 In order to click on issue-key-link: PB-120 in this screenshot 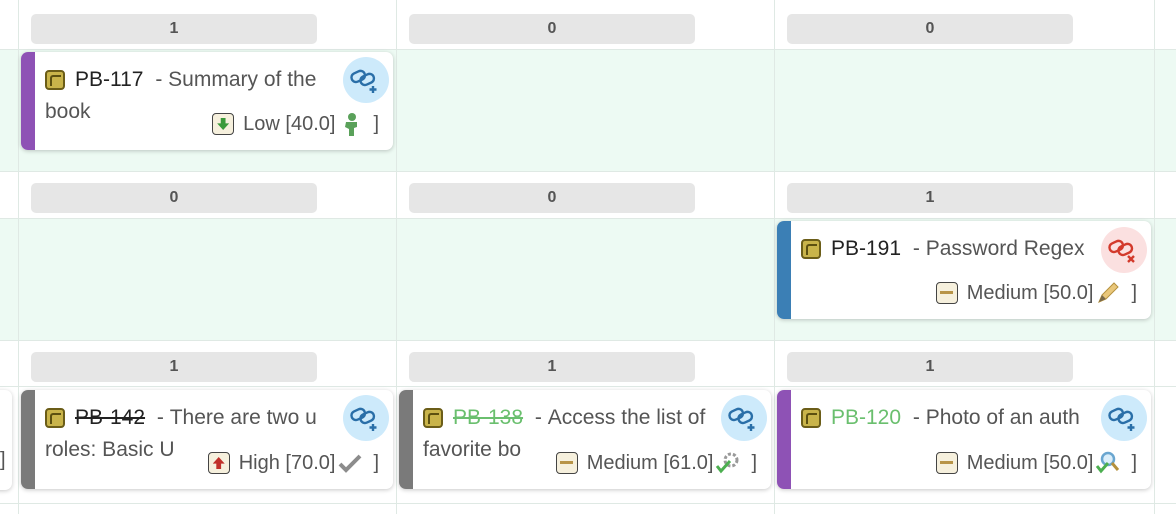, I will do `click(866, 418)`.